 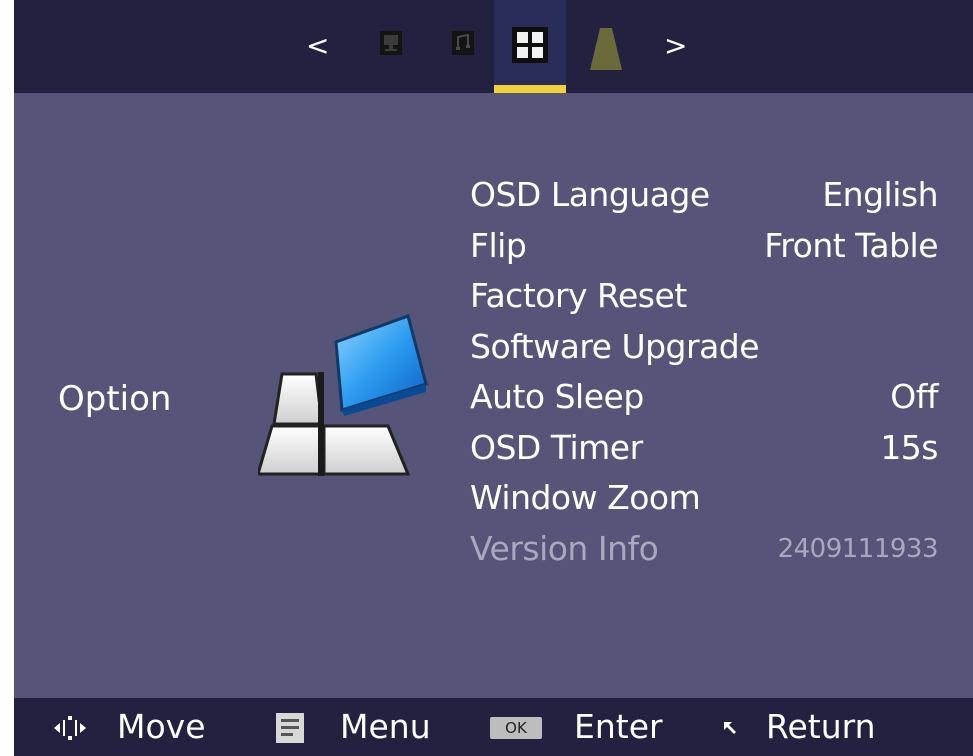 I want to click on top-nav-bar: < >, so click(x=493, y=46).